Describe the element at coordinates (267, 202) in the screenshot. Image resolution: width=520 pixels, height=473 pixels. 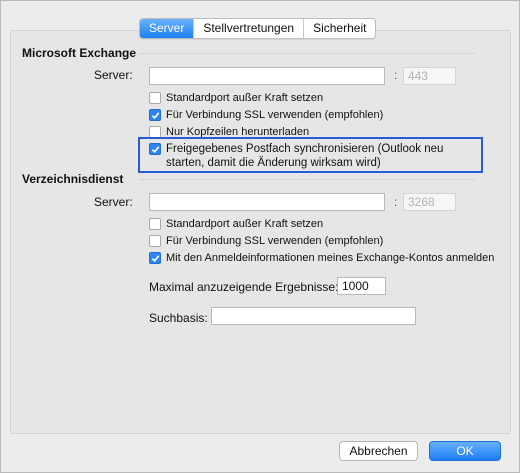
I see `directory-server-input` at that location.